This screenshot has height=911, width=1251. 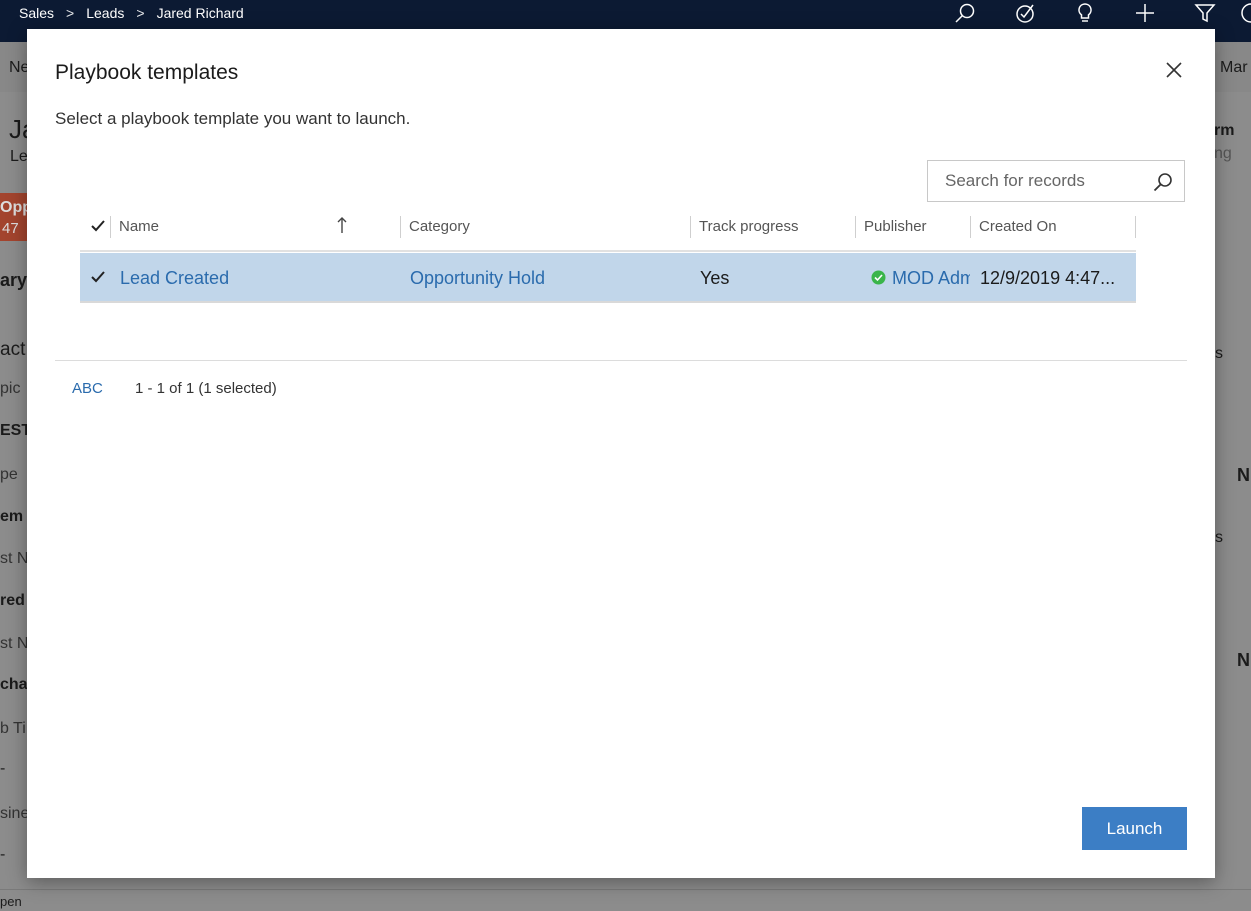 I want to click on dialog-title: Playbook templates, so click(x=147, y=72).